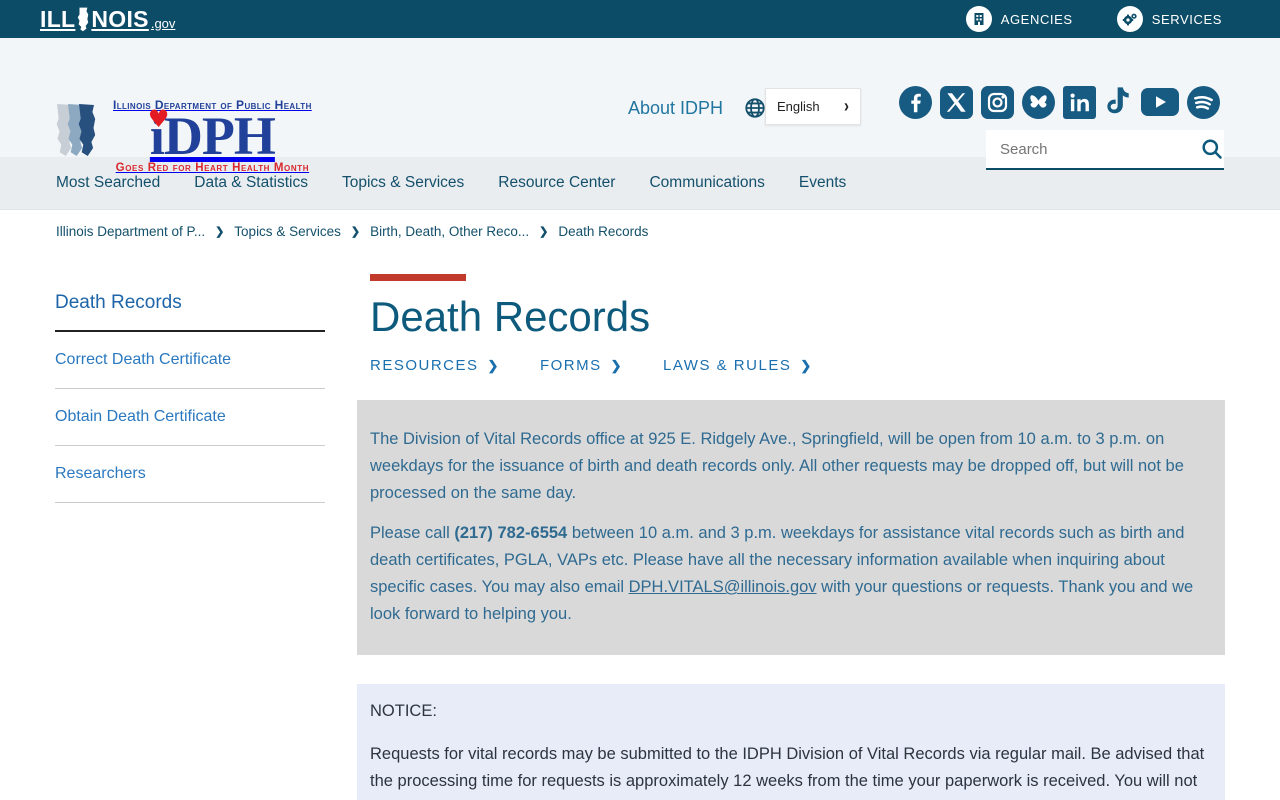 The height and width of the screenshot is (800, 1280). Describe the element at coordinates (403, 183) in the screenshot. I see `nav-item-topics-services: Topics & Services` at that location.